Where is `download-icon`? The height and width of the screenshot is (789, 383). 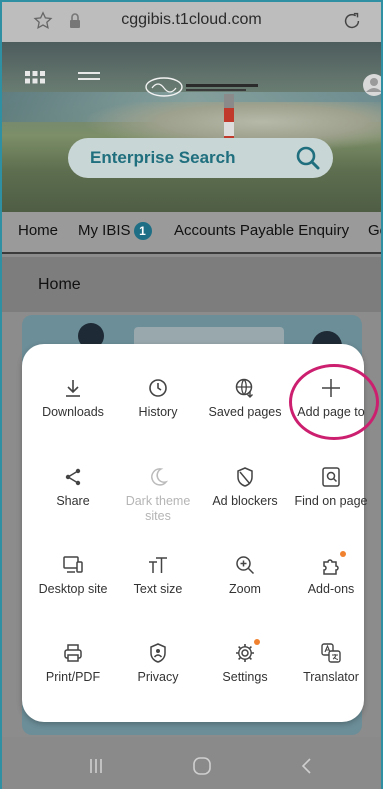 download-icon is located at coordinates (73, 388).